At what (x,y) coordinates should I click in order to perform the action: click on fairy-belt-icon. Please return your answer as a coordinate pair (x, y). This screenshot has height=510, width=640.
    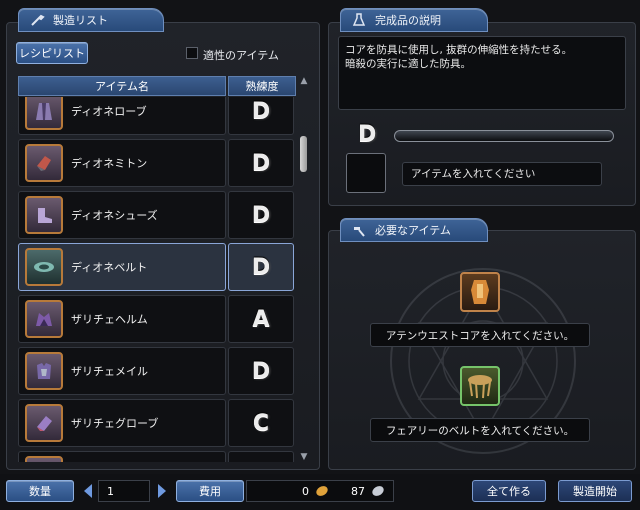
    Looking at the image, I should click on (480, 387).